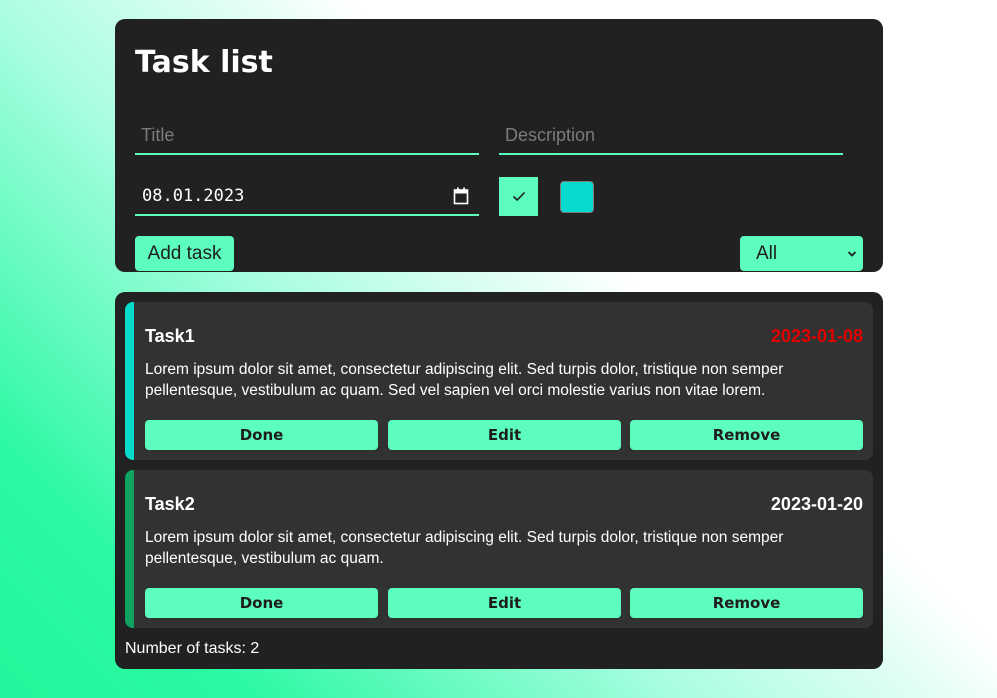 The width and height of the screenshot is (997, 698). Describe the element at coordinates (204, 62) in the screenshot. I see `page-title: Task list` at that location.